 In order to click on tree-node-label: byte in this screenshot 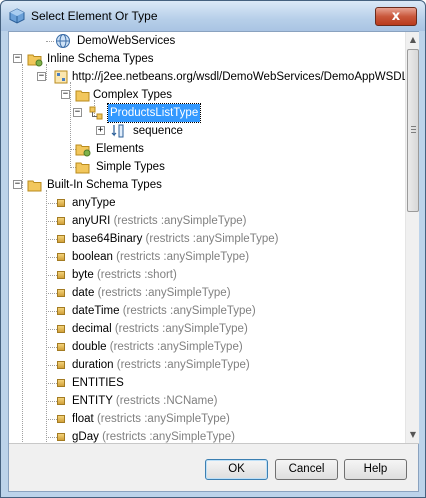, I will do `click(83, 275)`.